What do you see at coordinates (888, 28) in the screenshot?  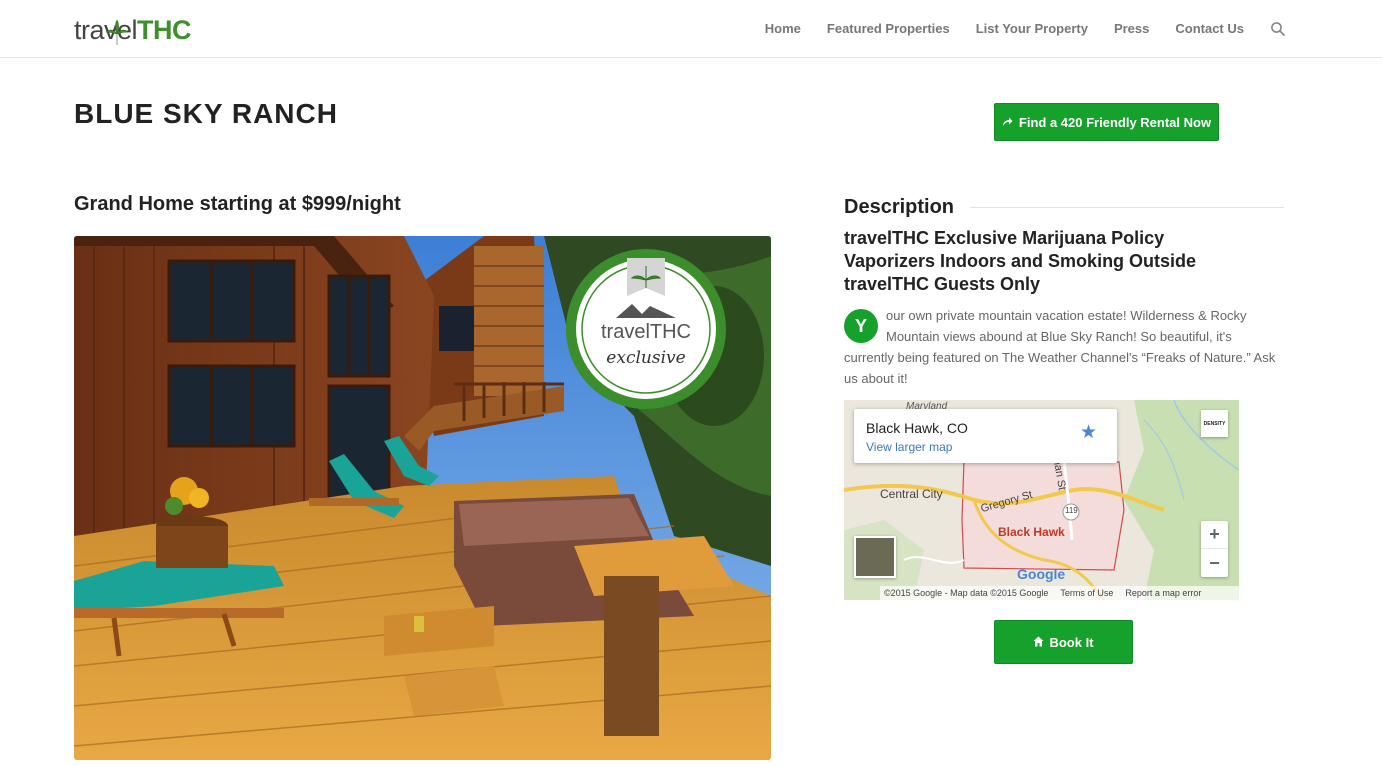 I see `nav-featured-properties: Featured Properties` at bounding box center [888, 28].